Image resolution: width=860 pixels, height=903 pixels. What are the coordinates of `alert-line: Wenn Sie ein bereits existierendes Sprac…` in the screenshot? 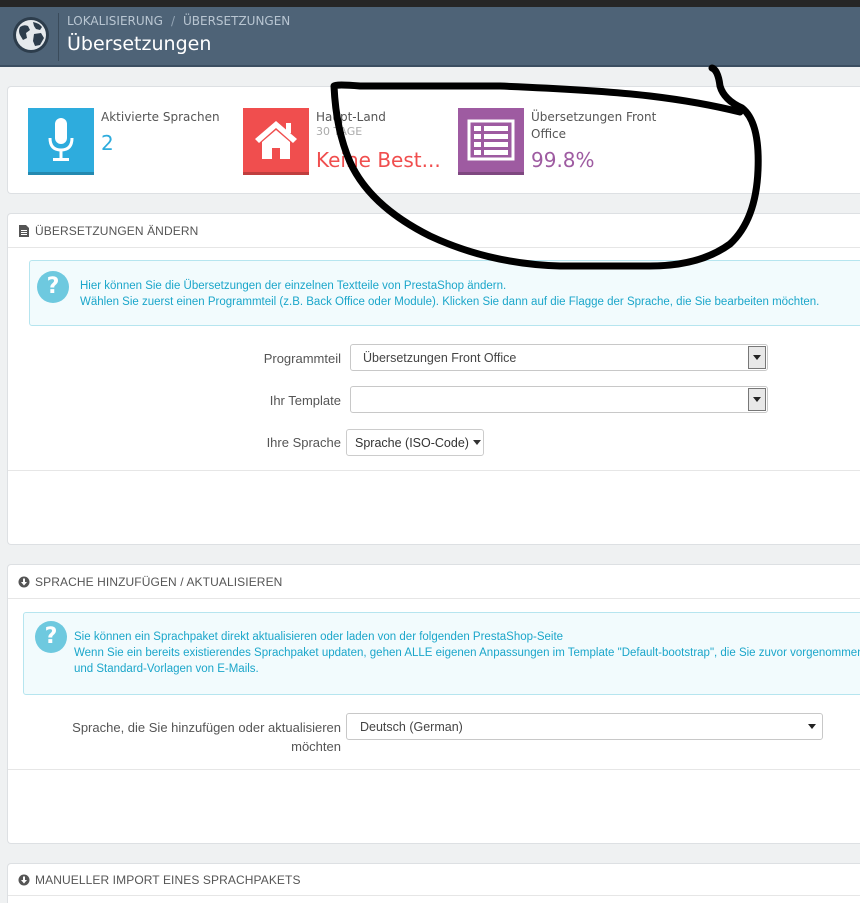 It's located at (467, 653).